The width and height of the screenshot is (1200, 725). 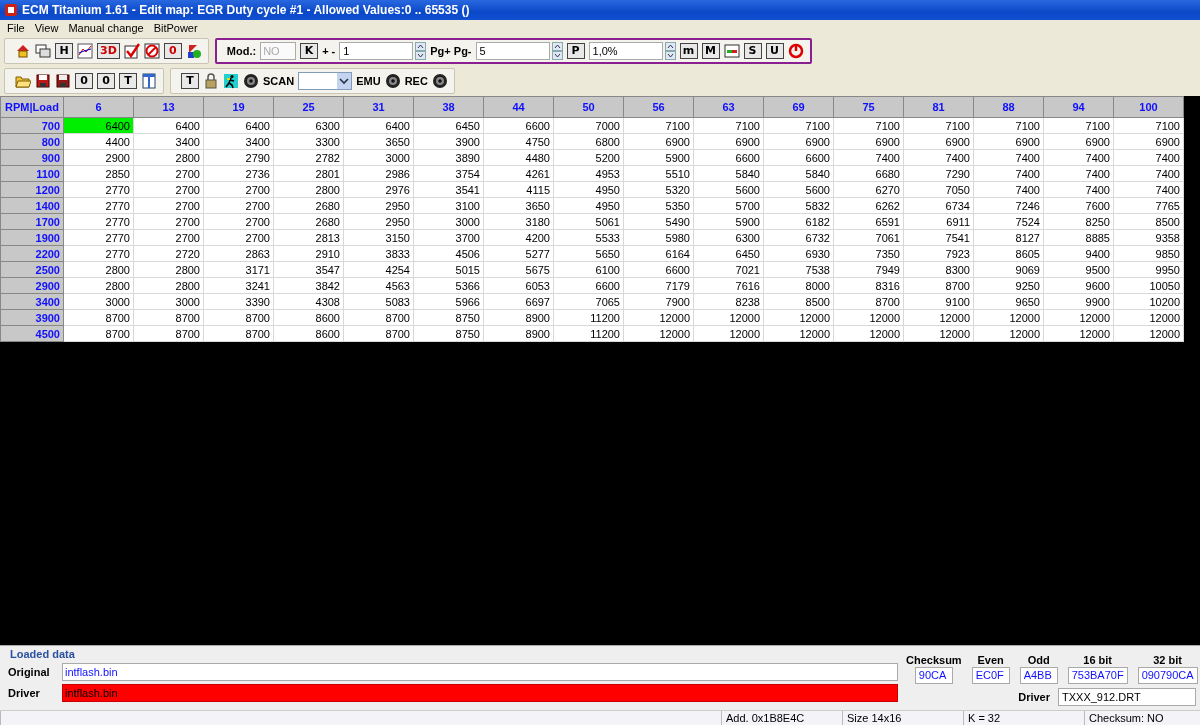 What do you see at coordinates (728, 253) in the screenshot?
I see `table-cell: 6450` at bounding box center [728, 253].